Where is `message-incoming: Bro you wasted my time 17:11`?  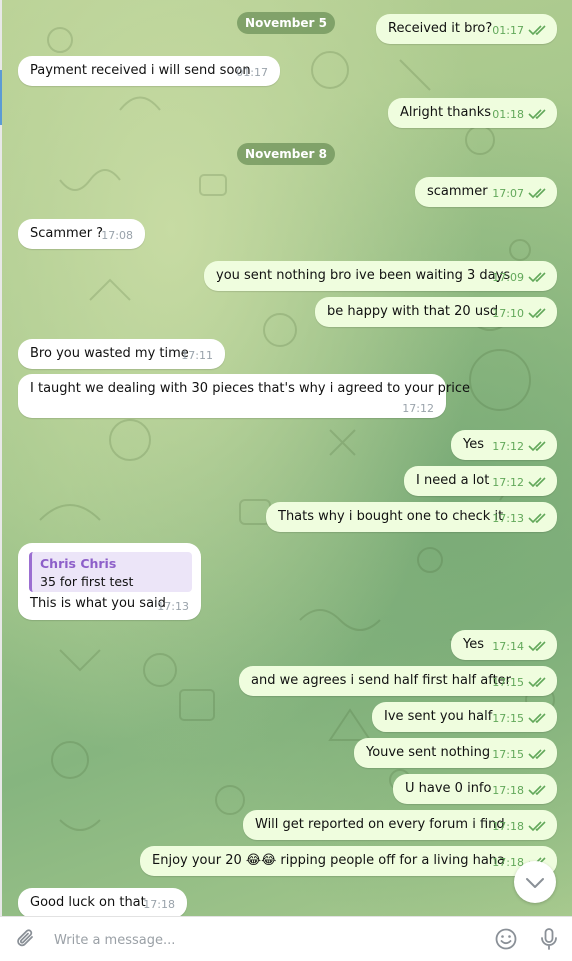
message-incoming: Bro you wasted my time 17:11 is located at coordinates (121, 354).